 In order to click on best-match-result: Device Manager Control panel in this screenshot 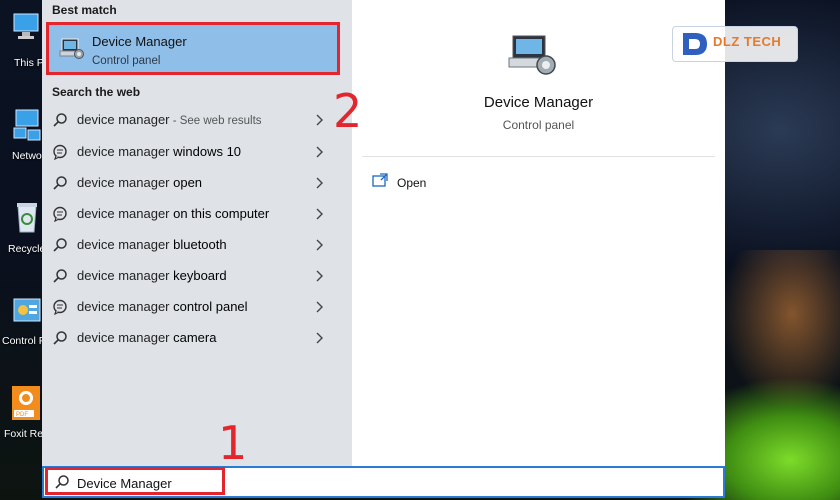, I will do `click(193, 48)`.